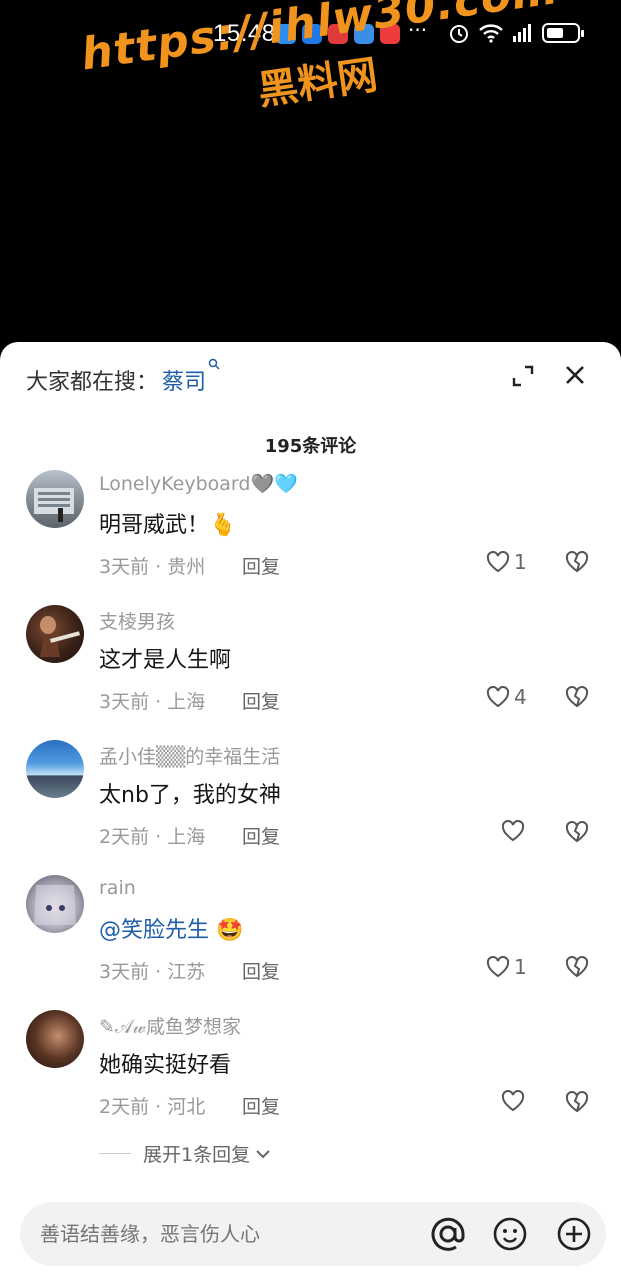 This screenshot has height=1280, width=621. I want to click on comment-location: 贵州, so click(186, 567).